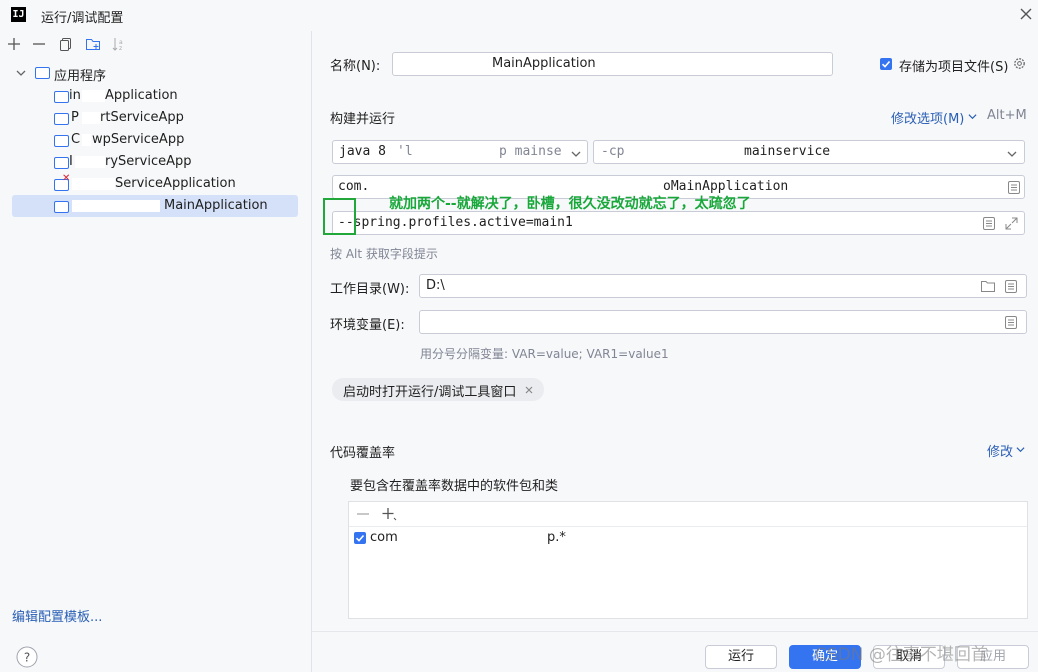  What do you see at coordinates (1000, 450) in the screenshot?
I see `coverage-modify-link: 修改` at bounding box center [1000, 450].